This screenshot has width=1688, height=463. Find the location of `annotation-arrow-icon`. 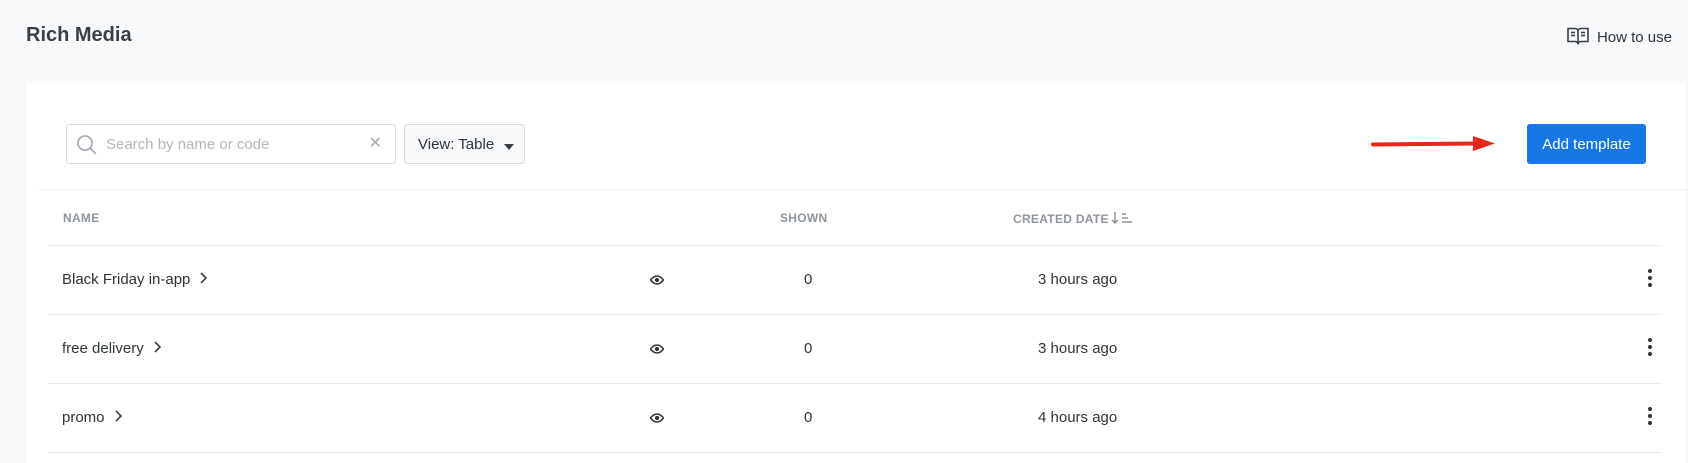

annotation-arrow-icon is located at coordinates (1434, 146).